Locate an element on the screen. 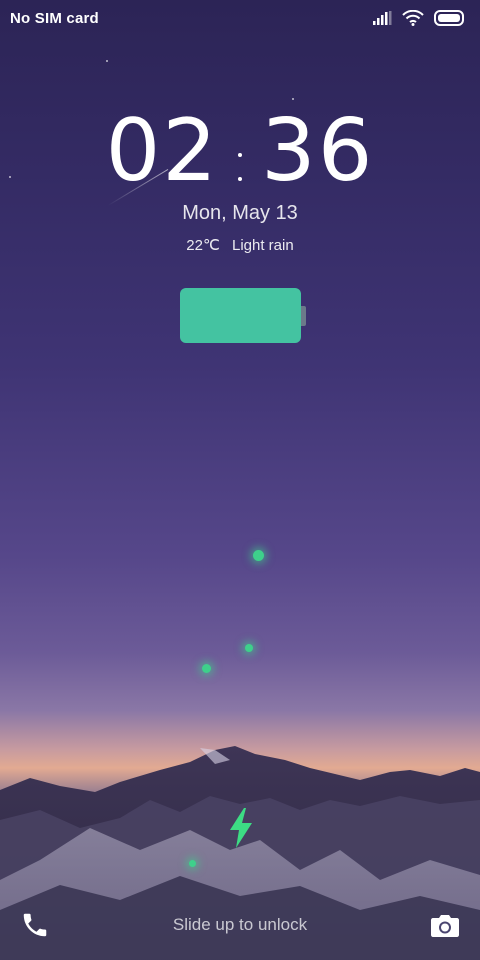  weather-info: 22℃ Light rain is located at coordinates (240, 245).